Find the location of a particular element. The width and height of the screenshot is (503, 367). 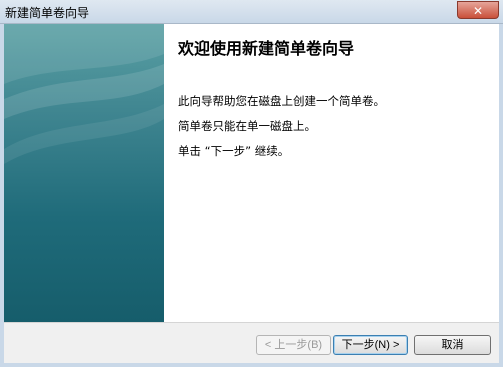

close-button: ✕ is located at coordinates (478, 10).